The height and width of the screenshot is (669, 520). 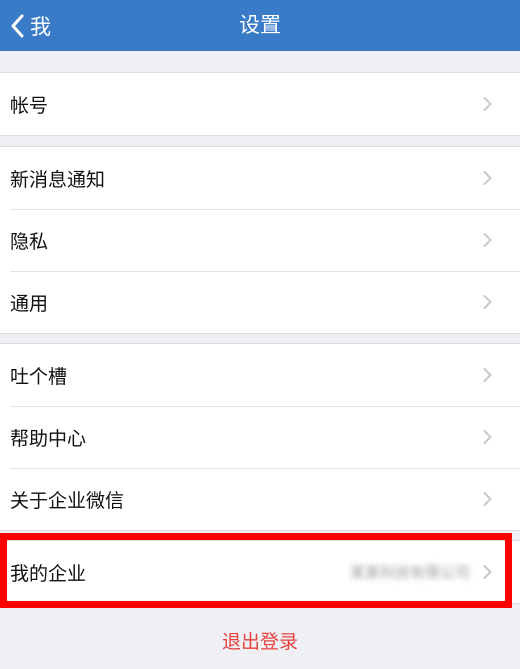 What do you see at coordinates (409, 572) in the screenshot?
I see `enterprise-name-value: 某某科技有限公司` at bounding box center [409, 572].